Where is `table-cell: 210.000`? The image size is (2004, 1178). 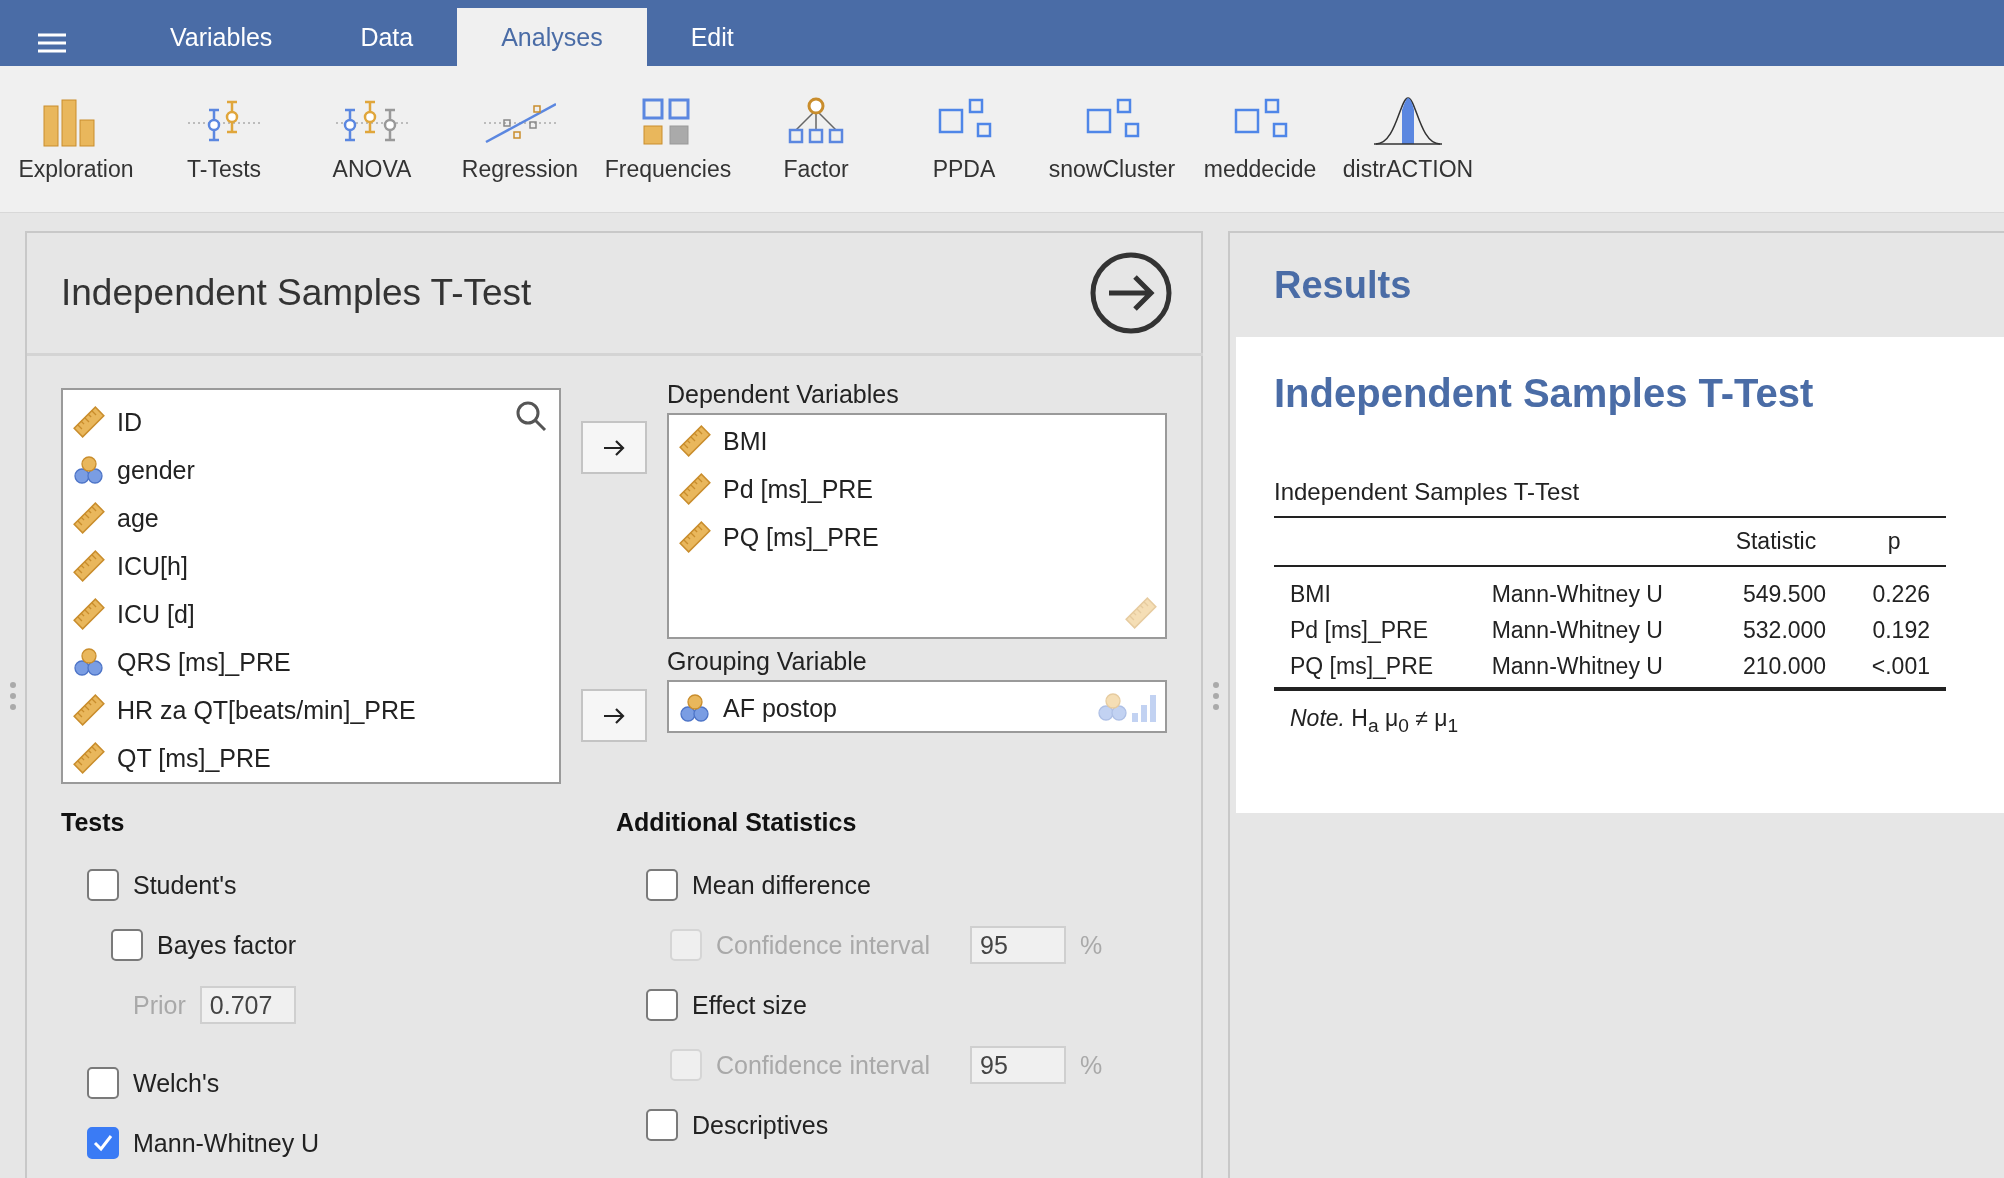
table-cell: 210.000 is located at coordinates (1776, 670).